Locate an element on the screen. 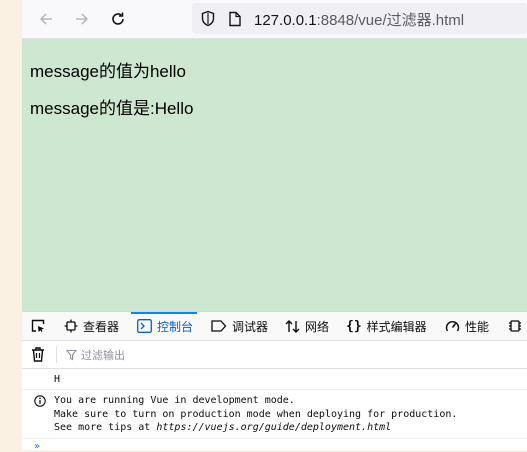  back-button is located at coordinates (46, 19).